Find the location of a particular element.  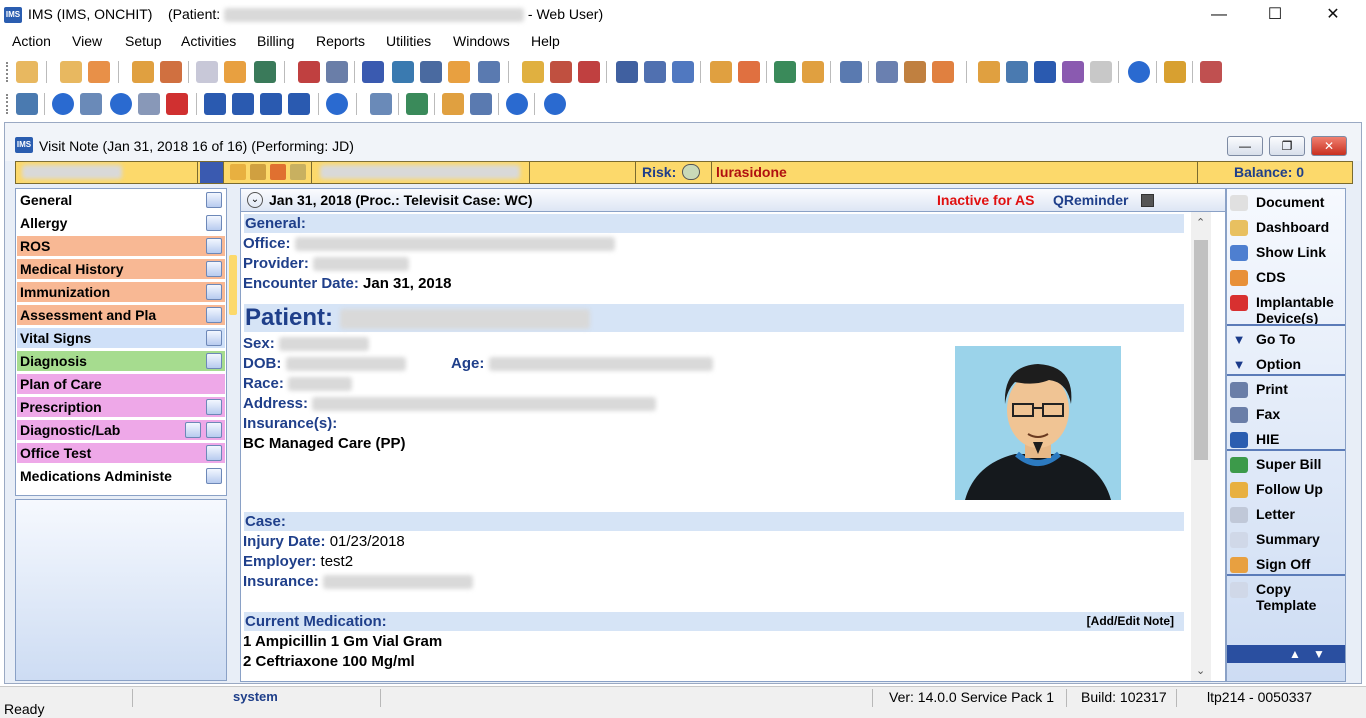

refresh-icon is located at coordinates (337, 104).